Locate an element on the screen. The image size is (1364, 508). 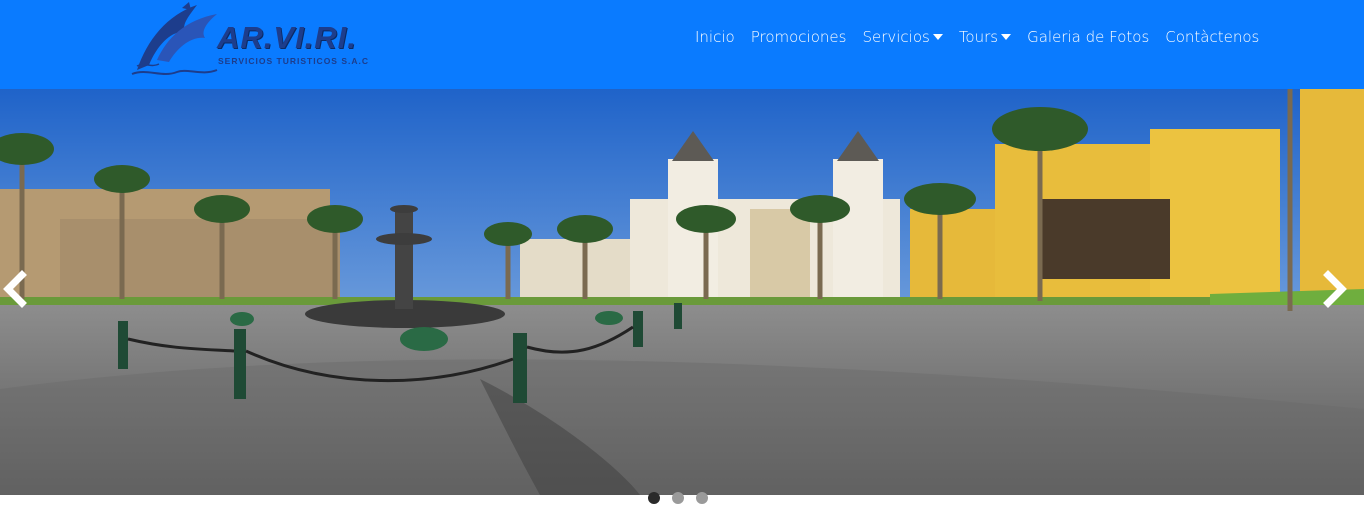
nav-item-servicios: Servicios is located at coordinates (902, 37).